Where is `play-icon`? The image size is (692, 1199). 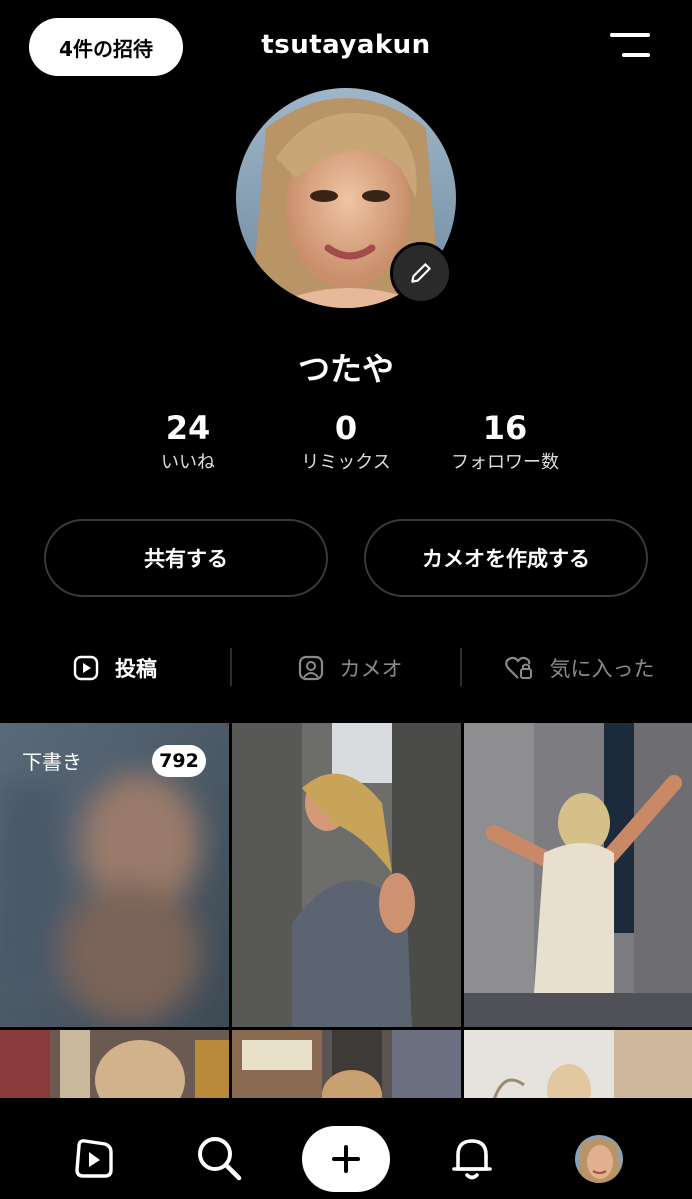
play-icon is located at coordinates (94, 1158).